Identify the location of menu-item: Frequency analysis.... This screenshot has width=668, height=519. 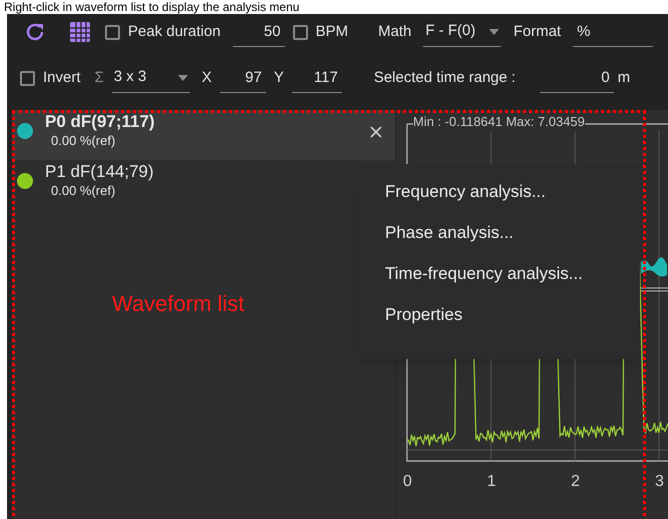
(512, 191).